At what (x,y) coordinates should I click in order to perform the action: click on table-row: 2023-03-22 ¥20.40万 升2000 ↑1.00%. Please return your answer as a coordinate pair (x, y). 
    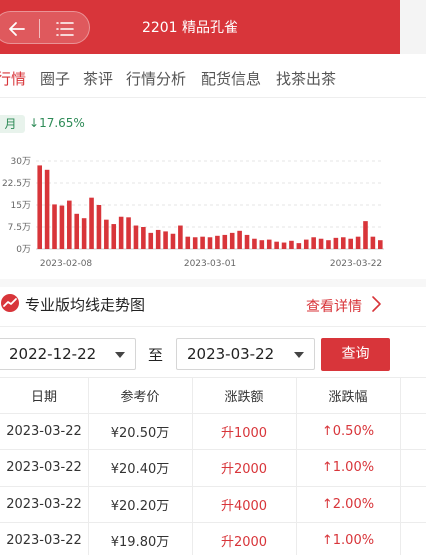
    Looking at the image, I should click on (213, 468).